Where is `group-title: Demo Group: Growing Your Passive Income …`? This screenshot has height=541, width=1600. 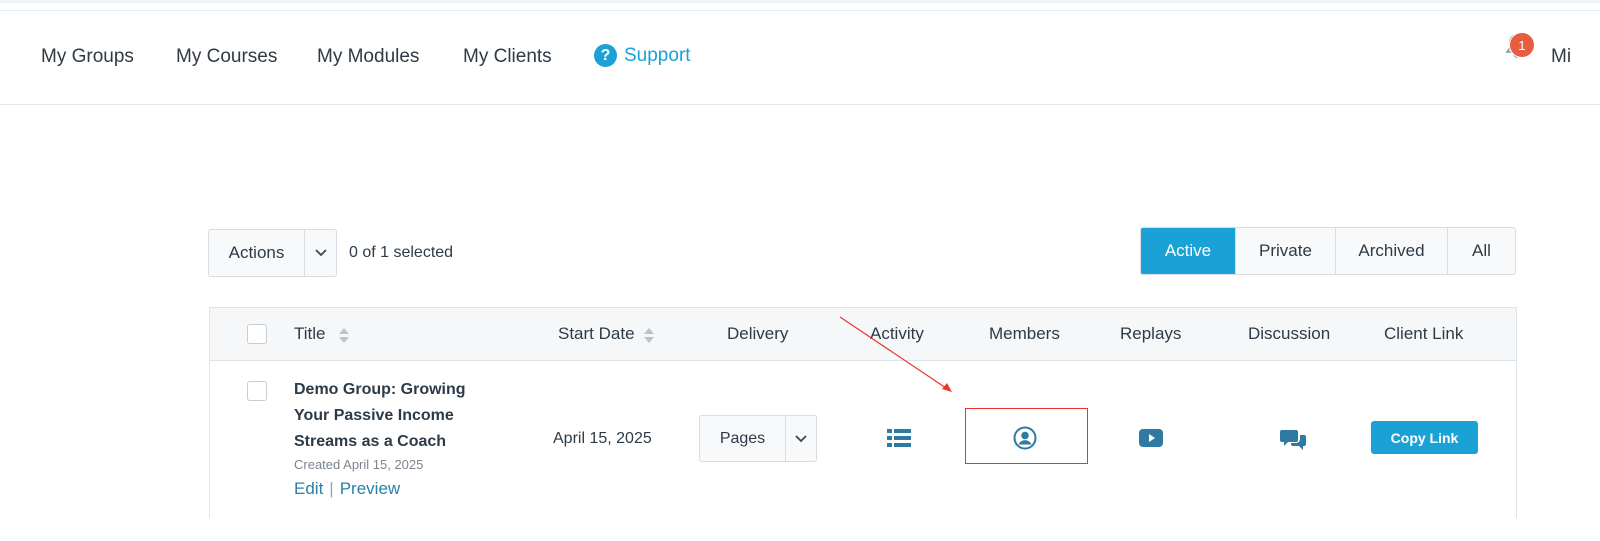 group-title: Demo Group: Growing Your Passive Income … is located at coordinates (389, 416).